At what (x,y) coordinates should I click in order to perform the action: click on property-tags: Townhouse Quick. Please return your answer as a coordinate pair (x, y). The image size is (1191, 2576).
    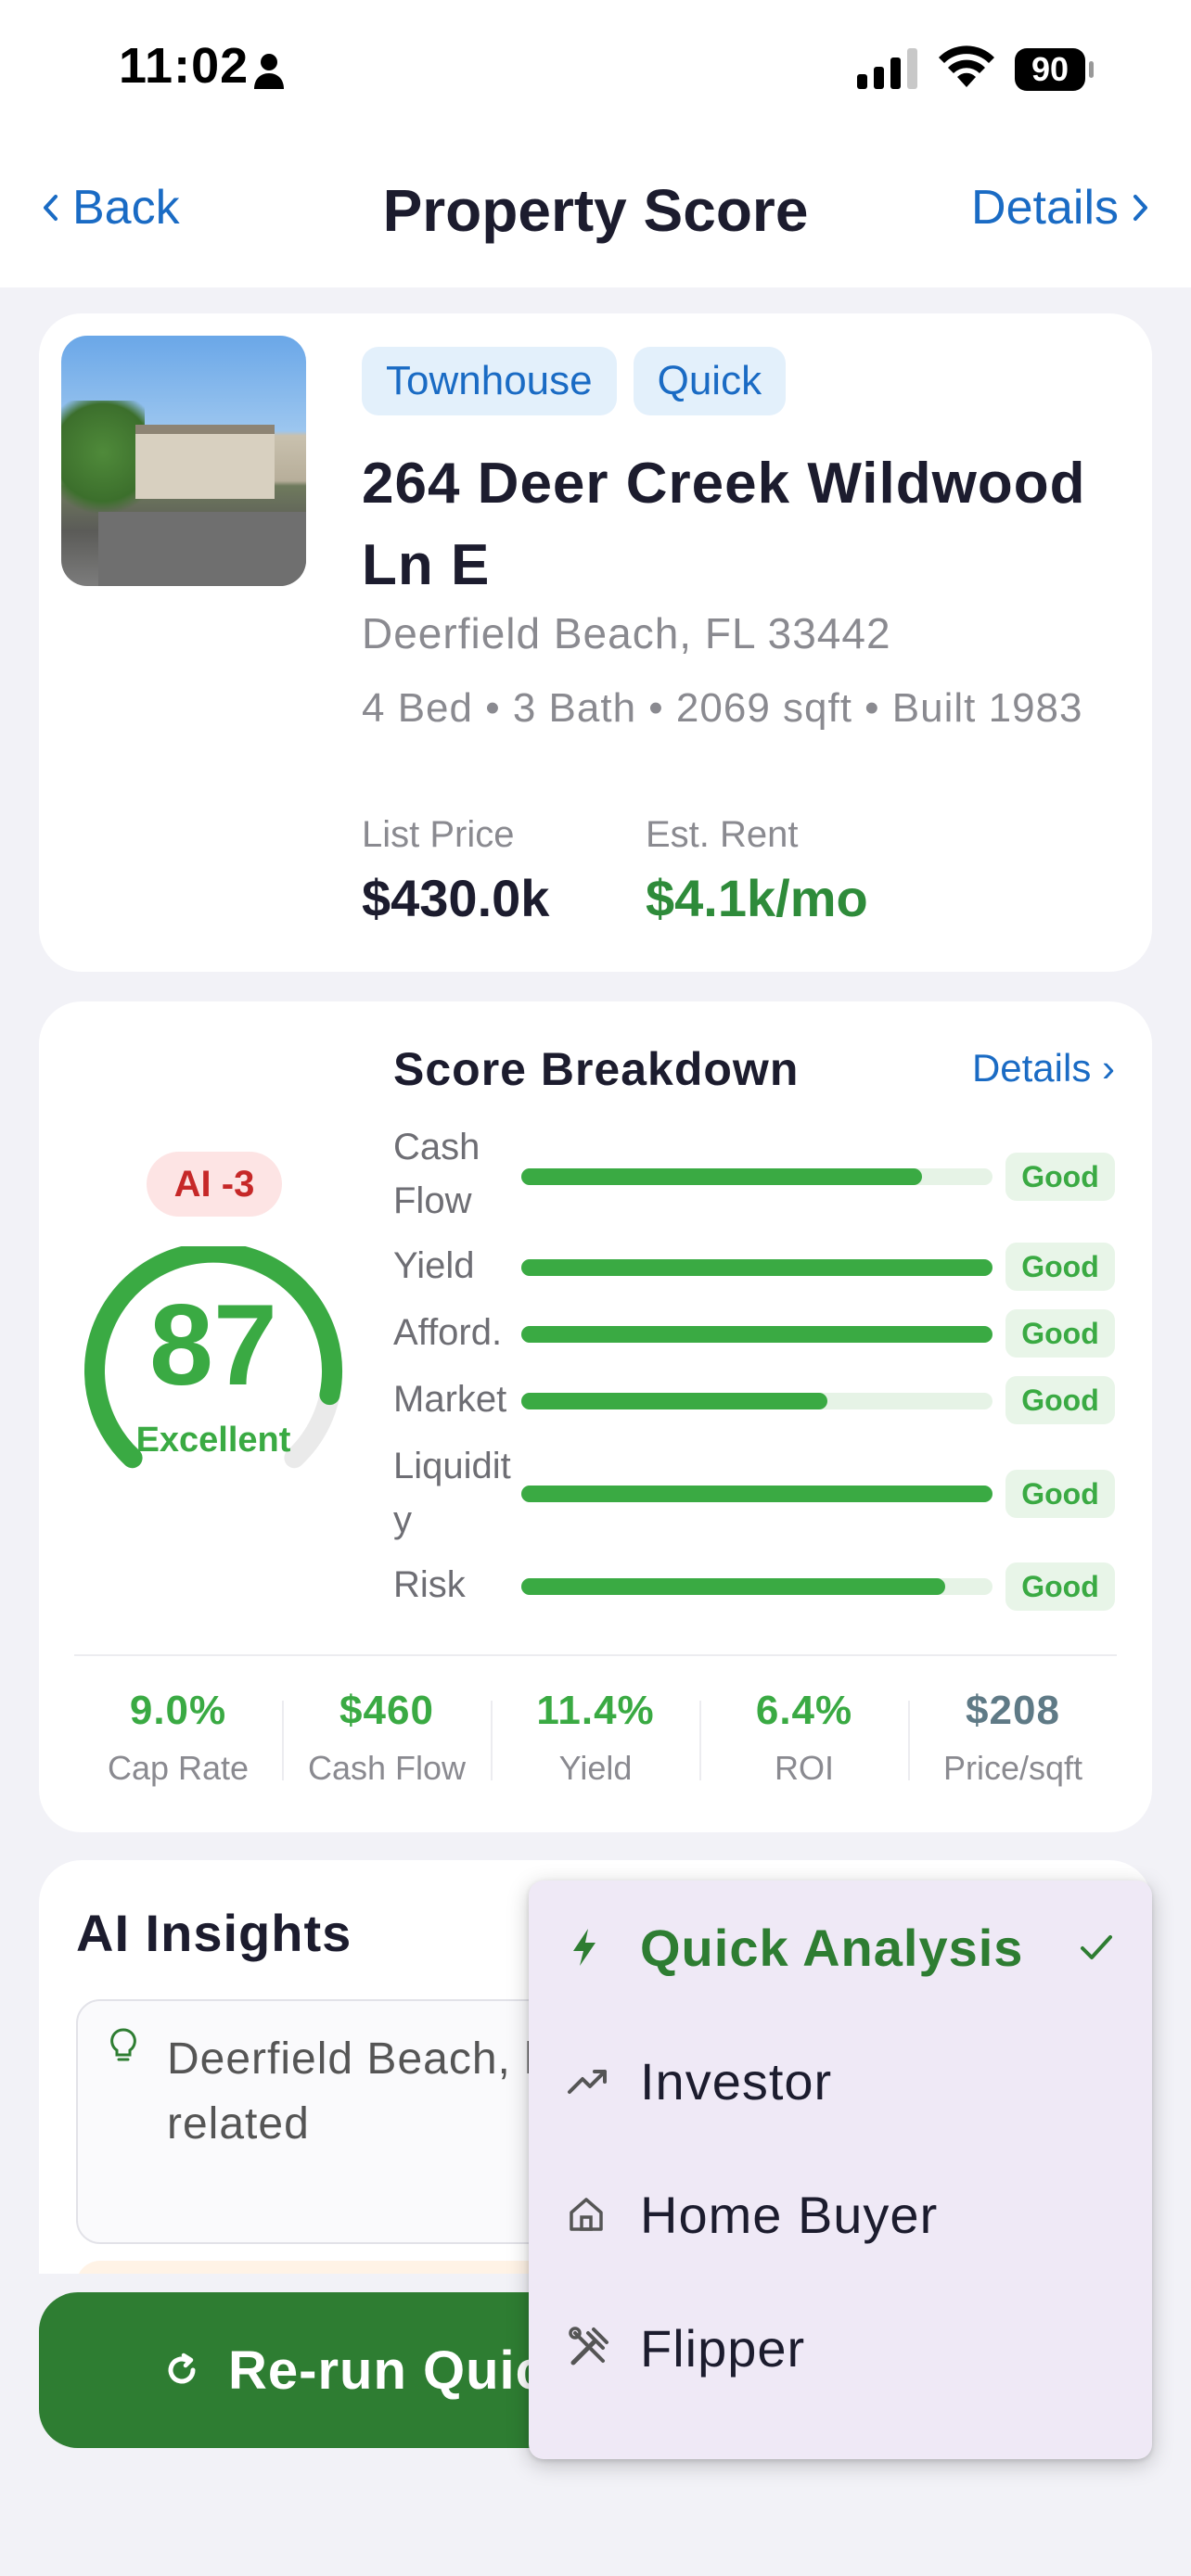
    Looking at the image, I should click on (574, 381).